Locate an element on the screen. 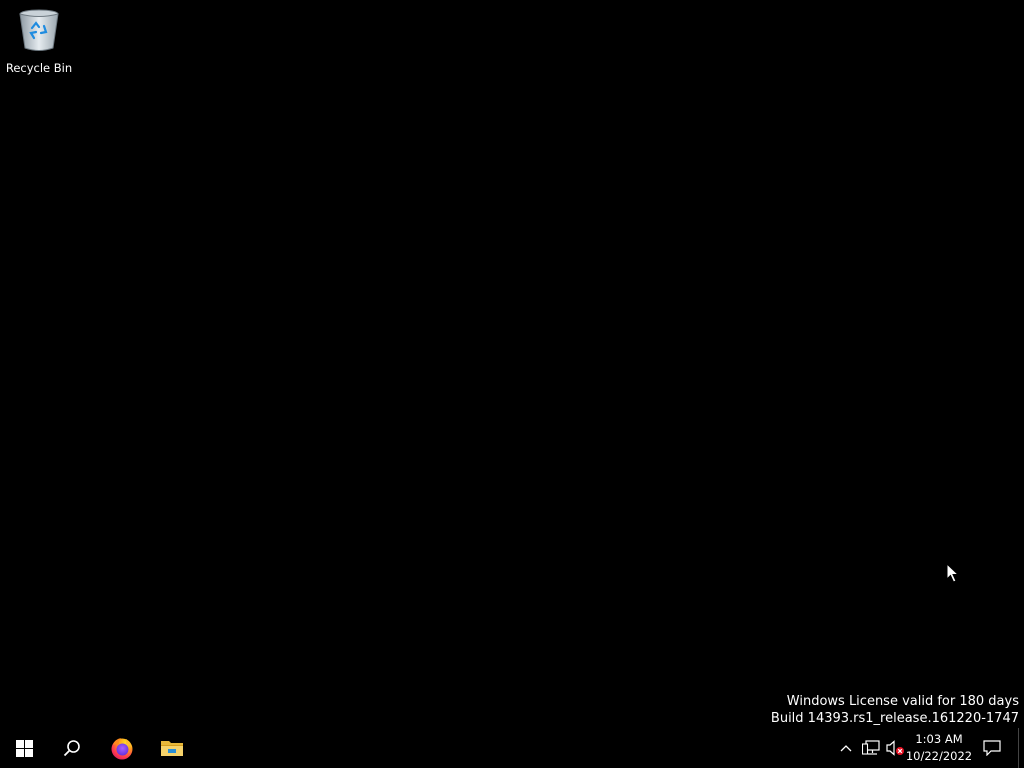 The width and height of the screenshot is (1024, 768). windows-logo-icon is located at coordinates (24, 748).